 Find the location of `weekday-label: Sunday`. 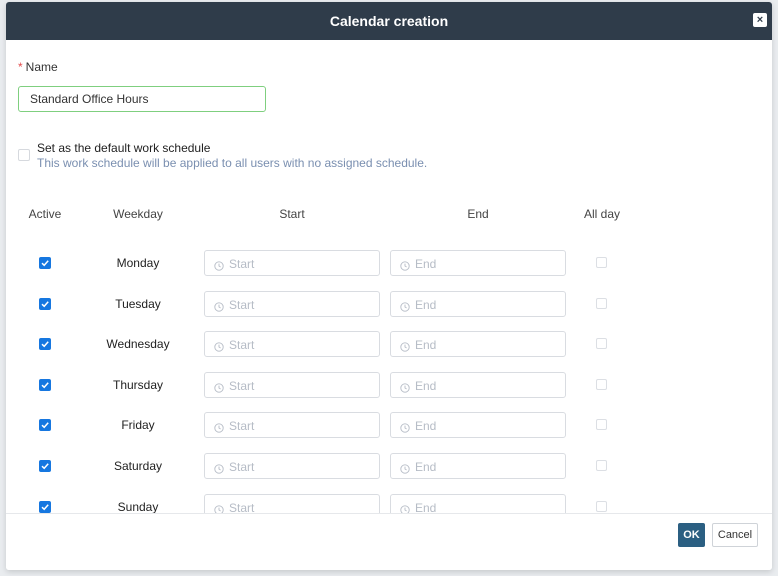

weekday-label: Sunday is located at coordinates (138, 506).